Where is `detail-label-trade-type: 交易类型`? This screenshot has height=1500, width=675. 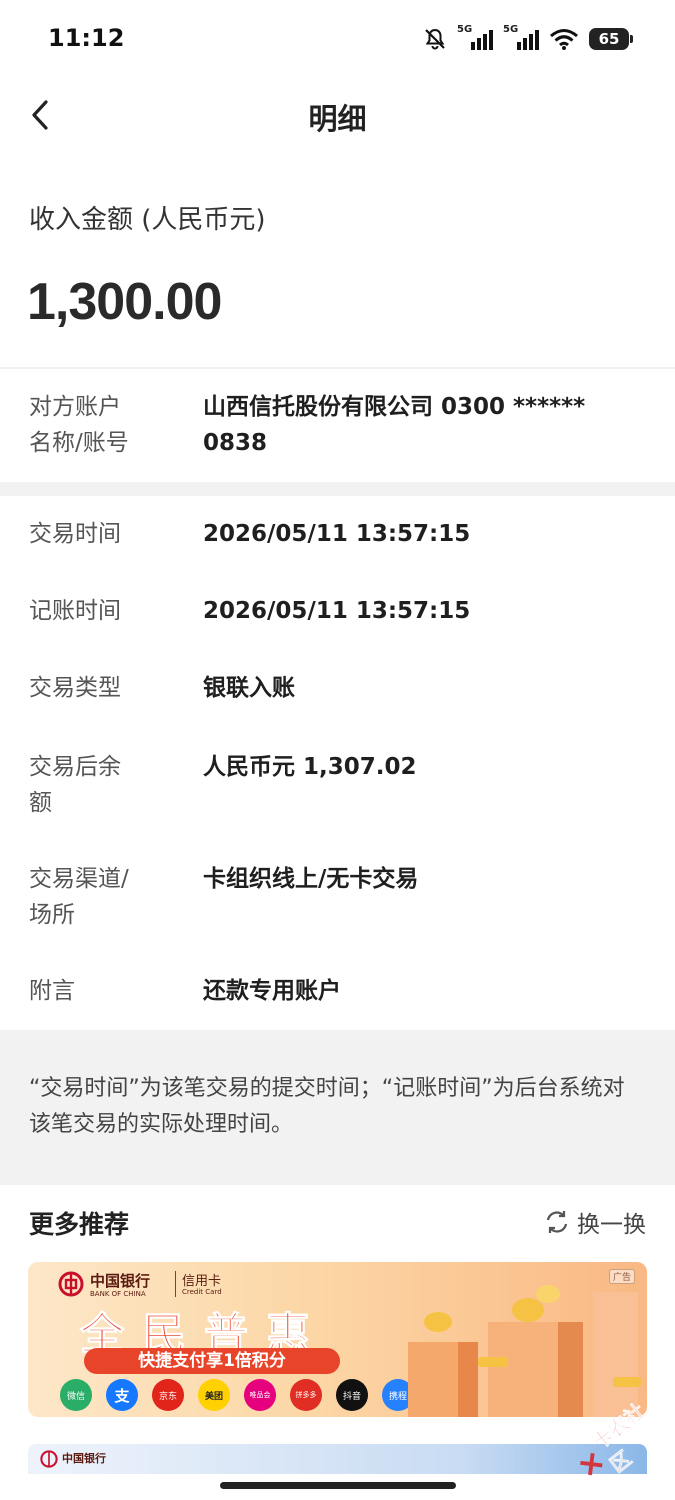
detail-label-trade-type: 交易类型 is located at coordinates (75, 688).